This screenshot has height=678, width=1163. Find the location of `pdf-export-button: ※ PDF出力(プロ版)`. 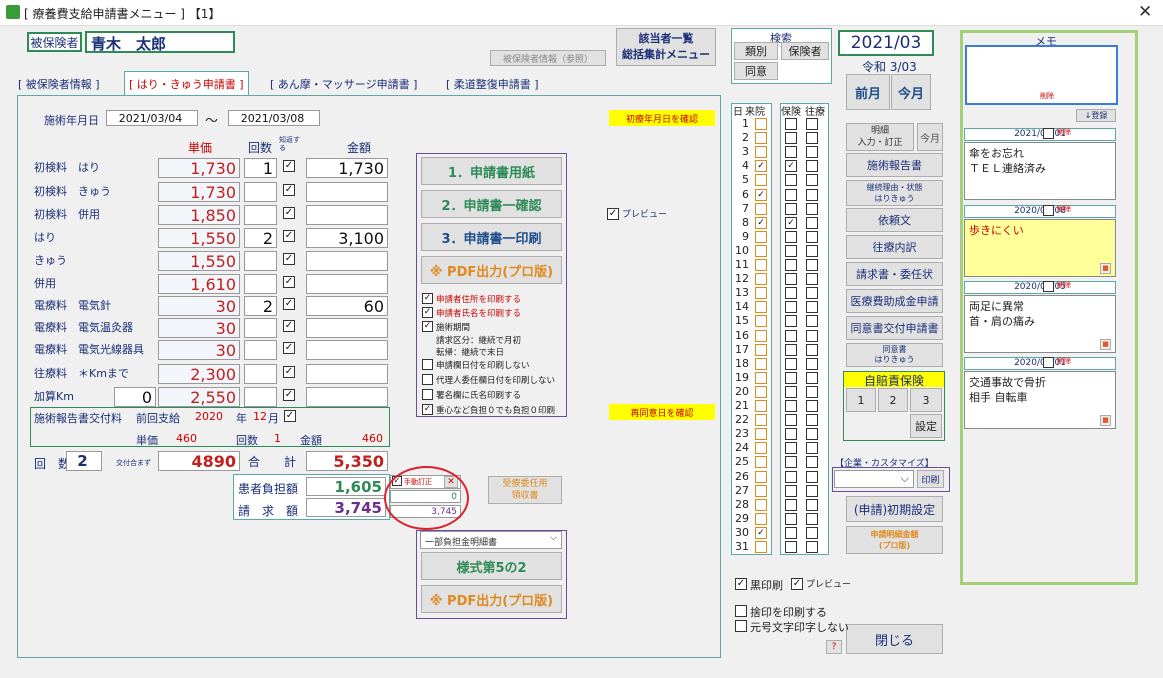

pdf-export-button: ※ PDF出力(プロ版) is located at coordinates (491, 270).